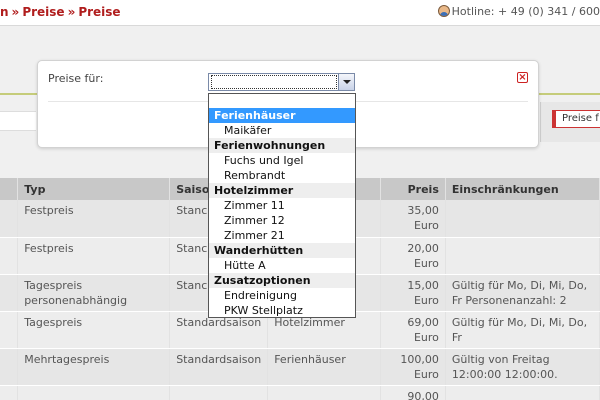  What do you see at coordinates (219, 392) in the screenshot?
I see `table-cell-season` at bounding box center [219, 392].